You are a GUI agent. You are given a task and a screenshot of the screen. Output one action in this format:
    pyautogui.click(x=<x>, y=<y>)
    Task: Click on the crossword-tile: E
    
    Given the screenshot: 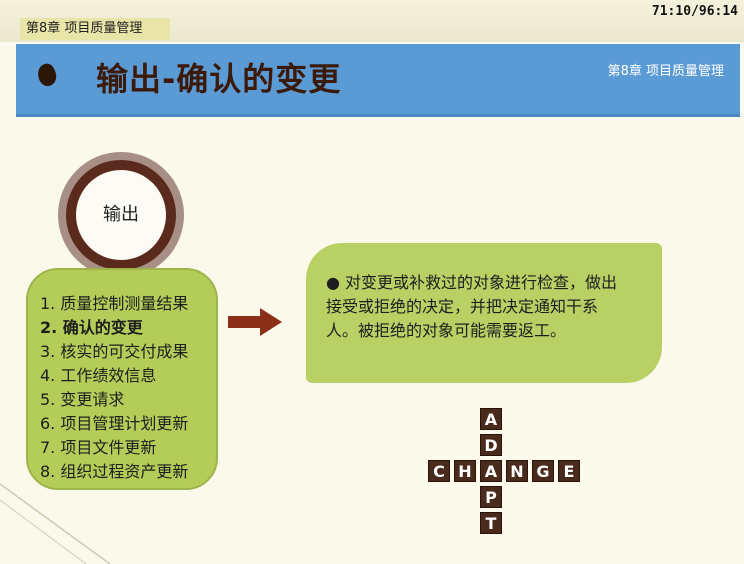 What is the action you would take?
    pyautogui.click(x=569, y=471)
    